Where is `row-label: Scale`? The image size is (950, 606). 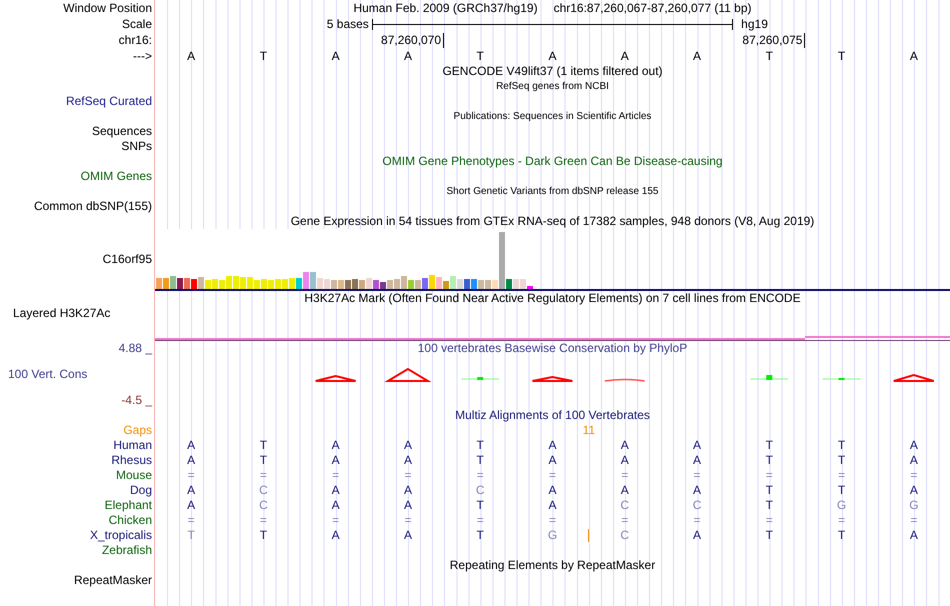
row-label: Scale is located at coordinates (76, 24).